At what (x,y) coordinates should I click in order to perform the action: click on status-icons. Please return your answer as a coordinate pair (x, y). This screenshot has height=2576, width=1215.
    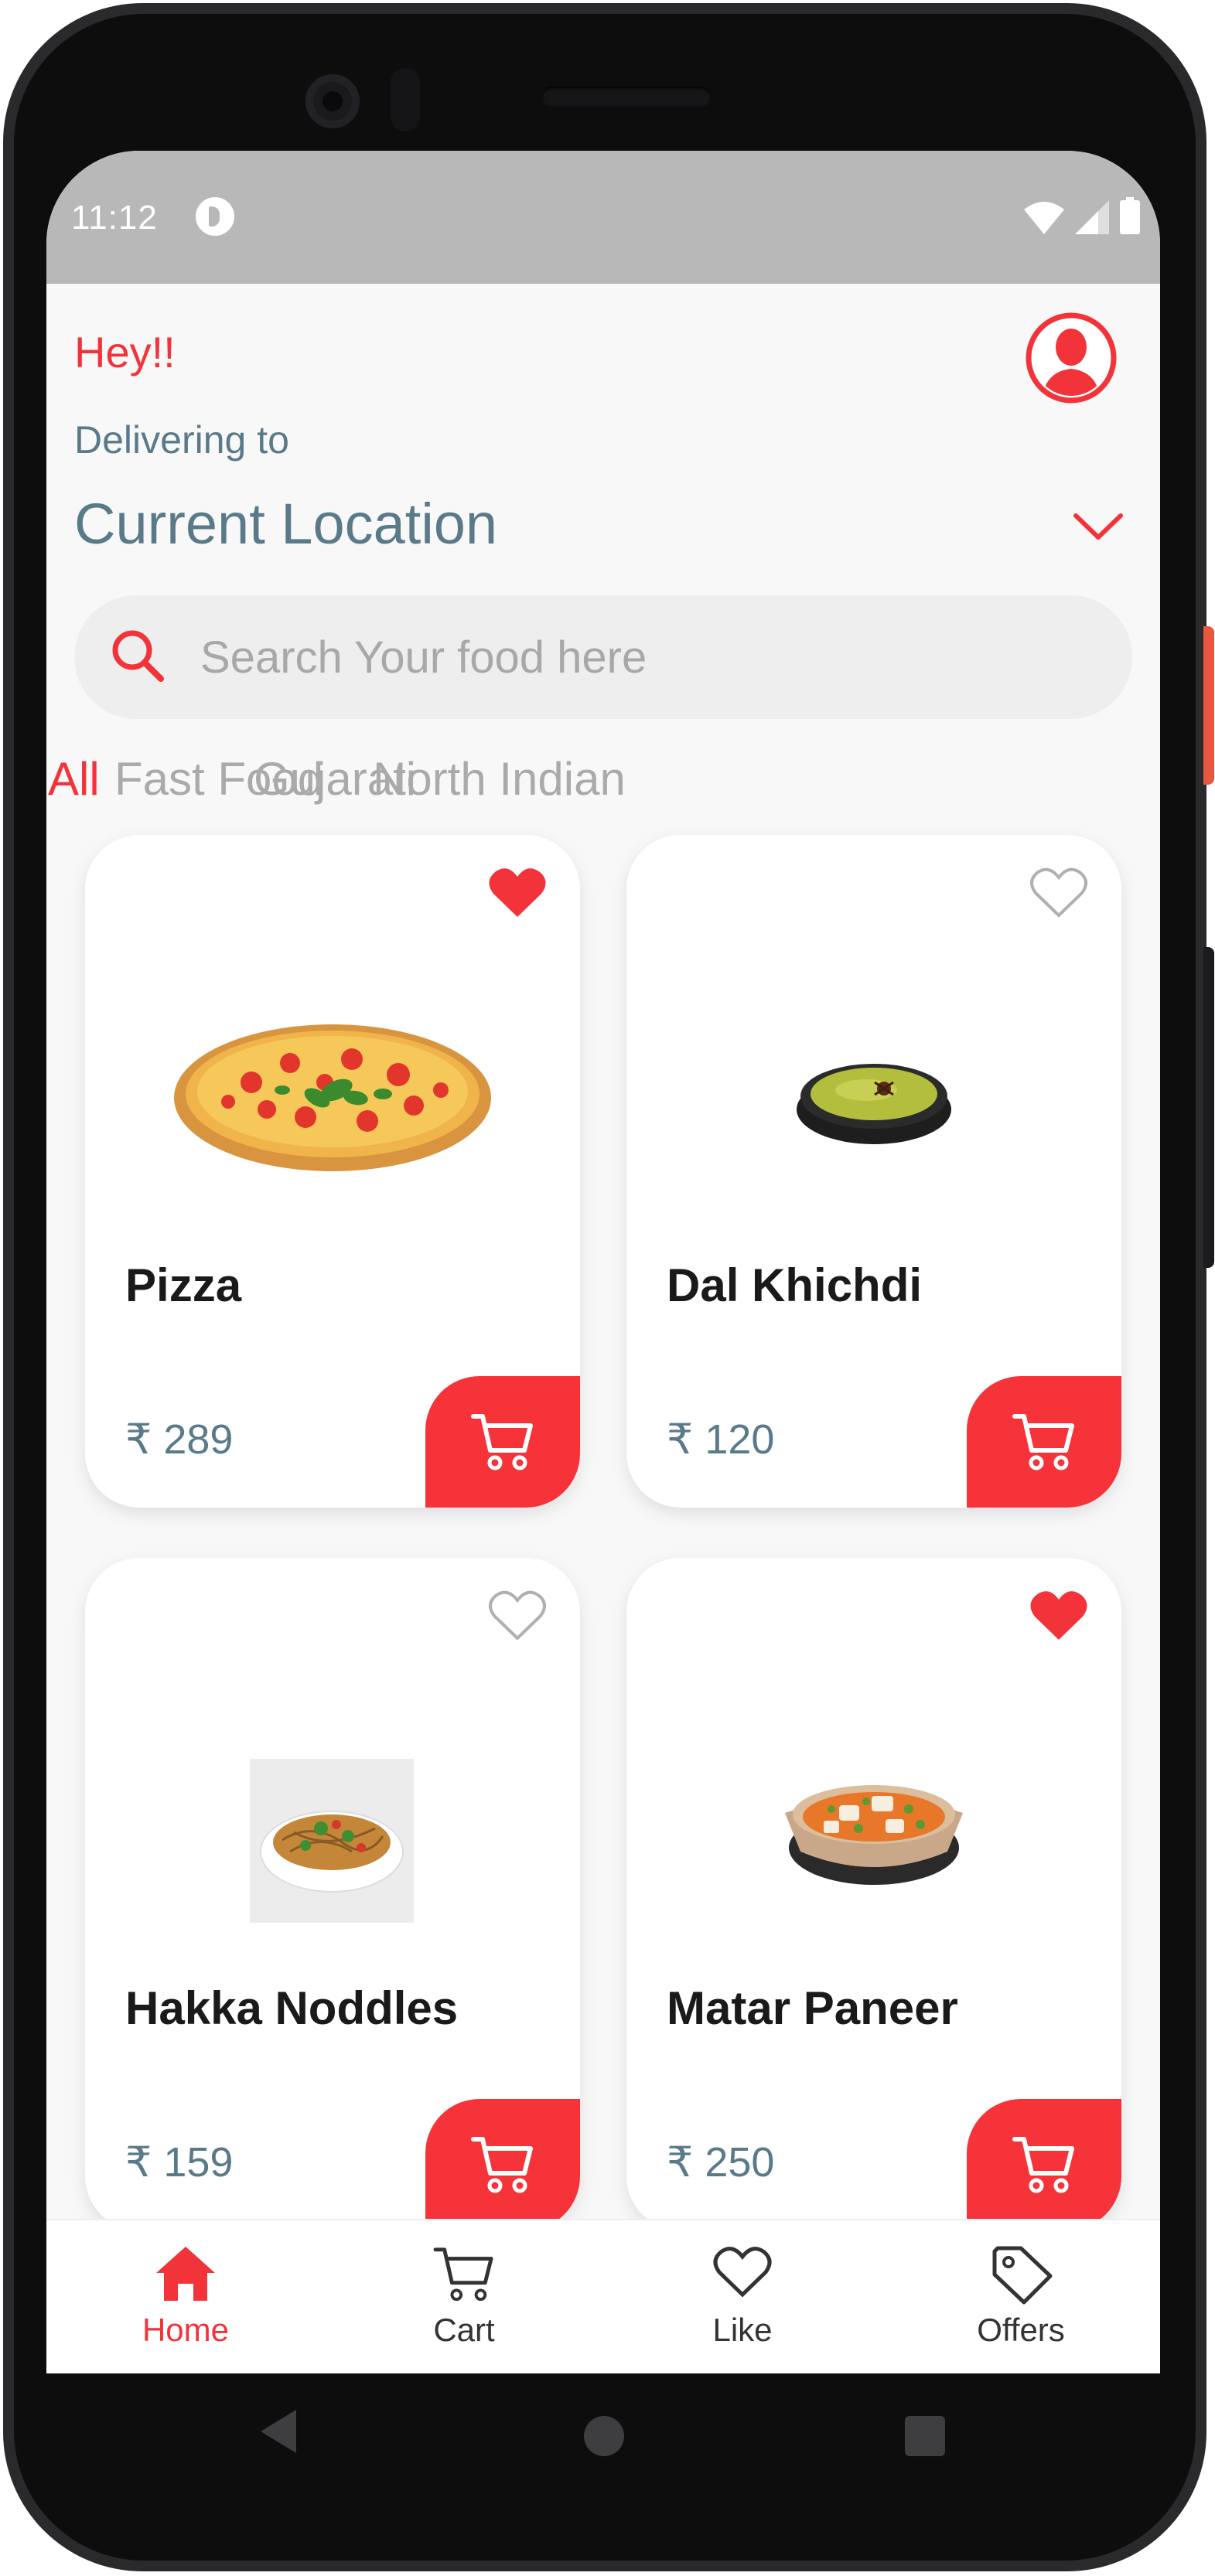
    Looking at the image, I should click on (1082, 215).